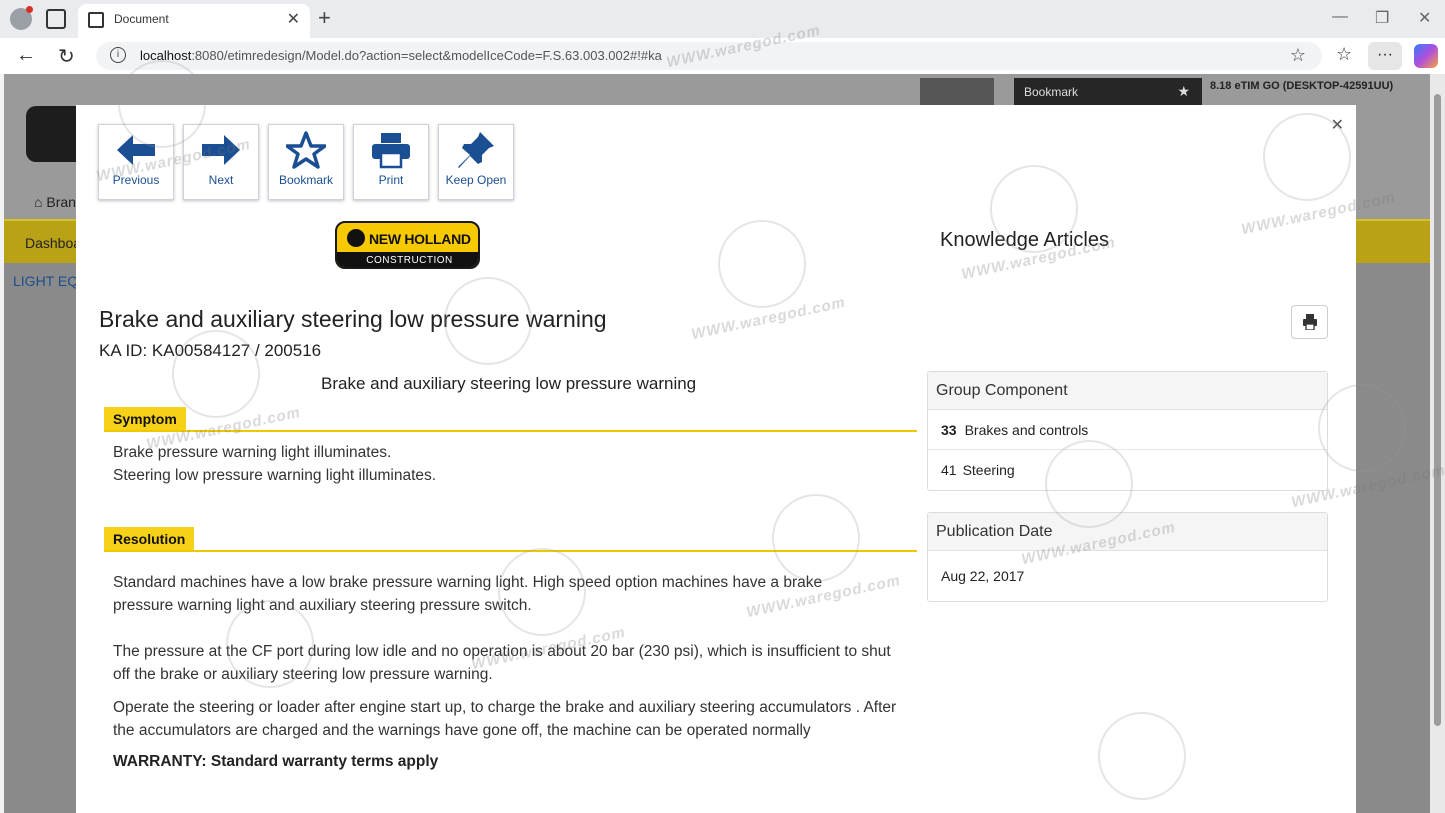  Describe the element at coordinates (145, 419) in the screenshot. I see `symptom-label: Symptom` at that location.